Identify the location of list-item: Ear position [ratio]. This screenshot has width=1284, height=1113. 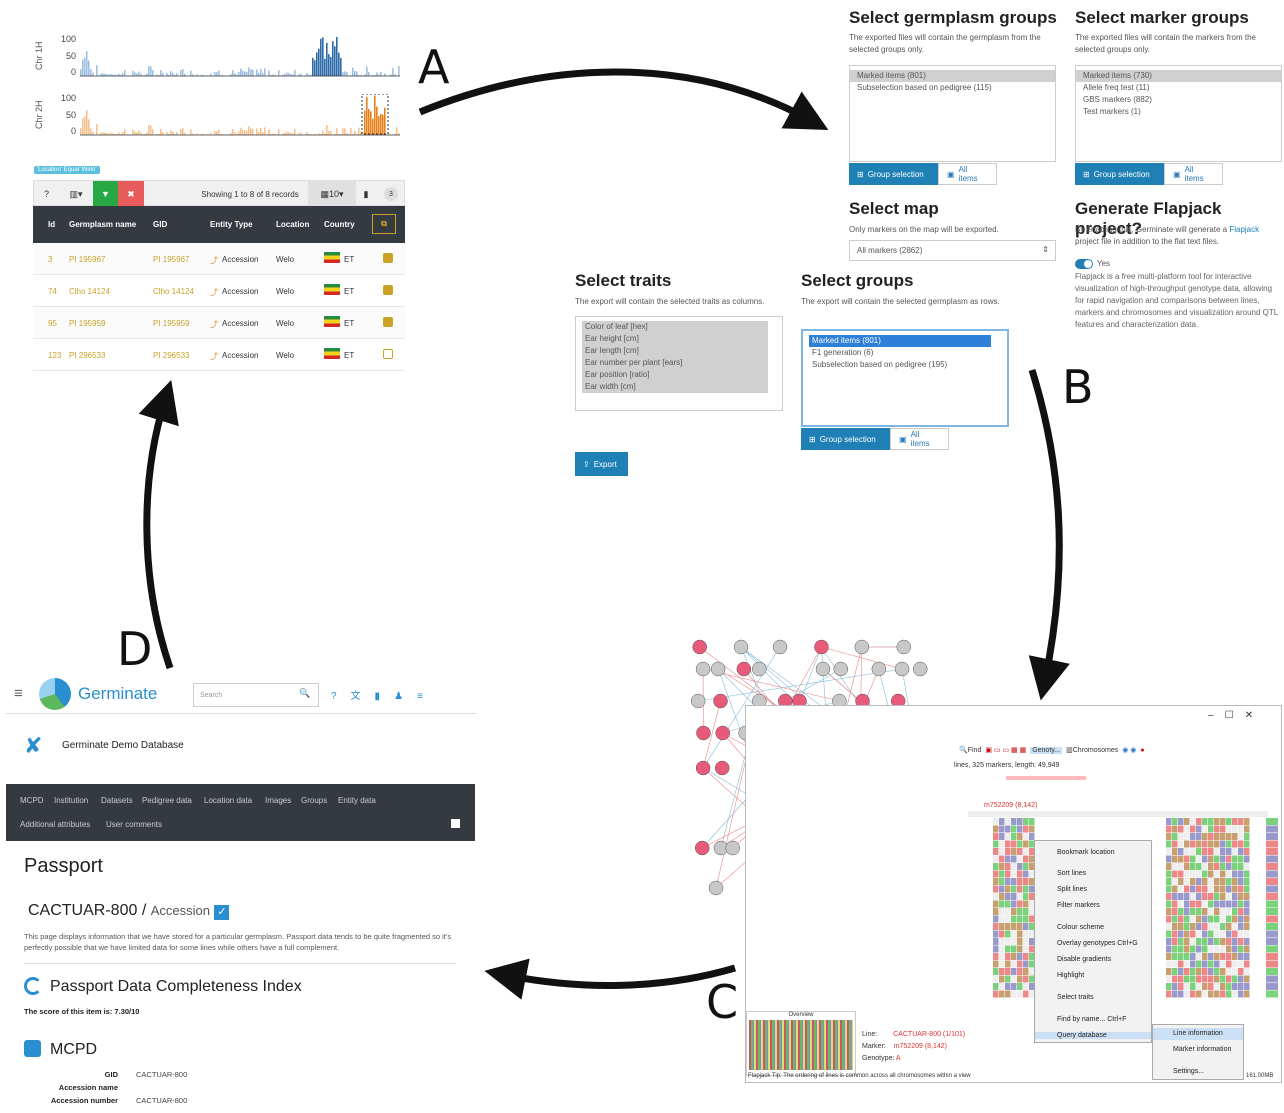
(675, 375).